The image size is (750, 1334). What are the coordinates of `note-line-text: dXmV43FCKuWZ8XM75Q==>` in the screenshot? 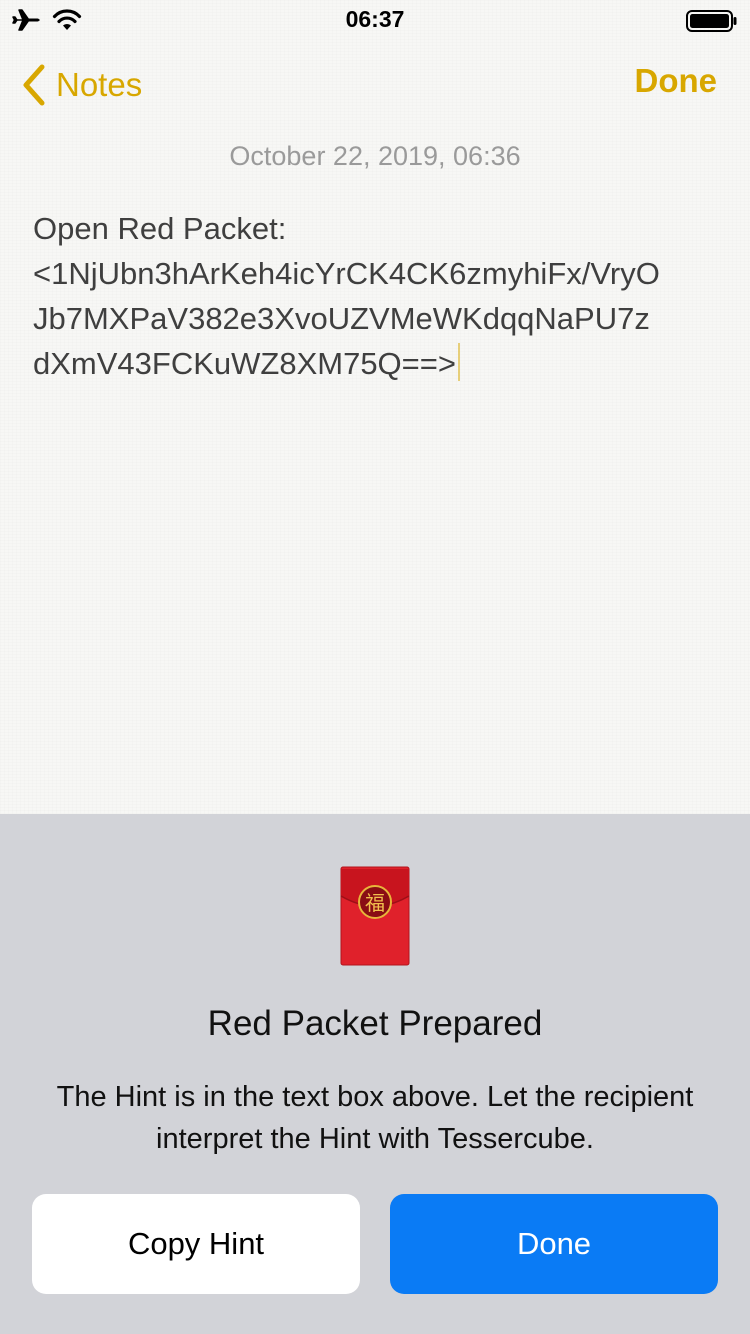 It's located at (244, 363).